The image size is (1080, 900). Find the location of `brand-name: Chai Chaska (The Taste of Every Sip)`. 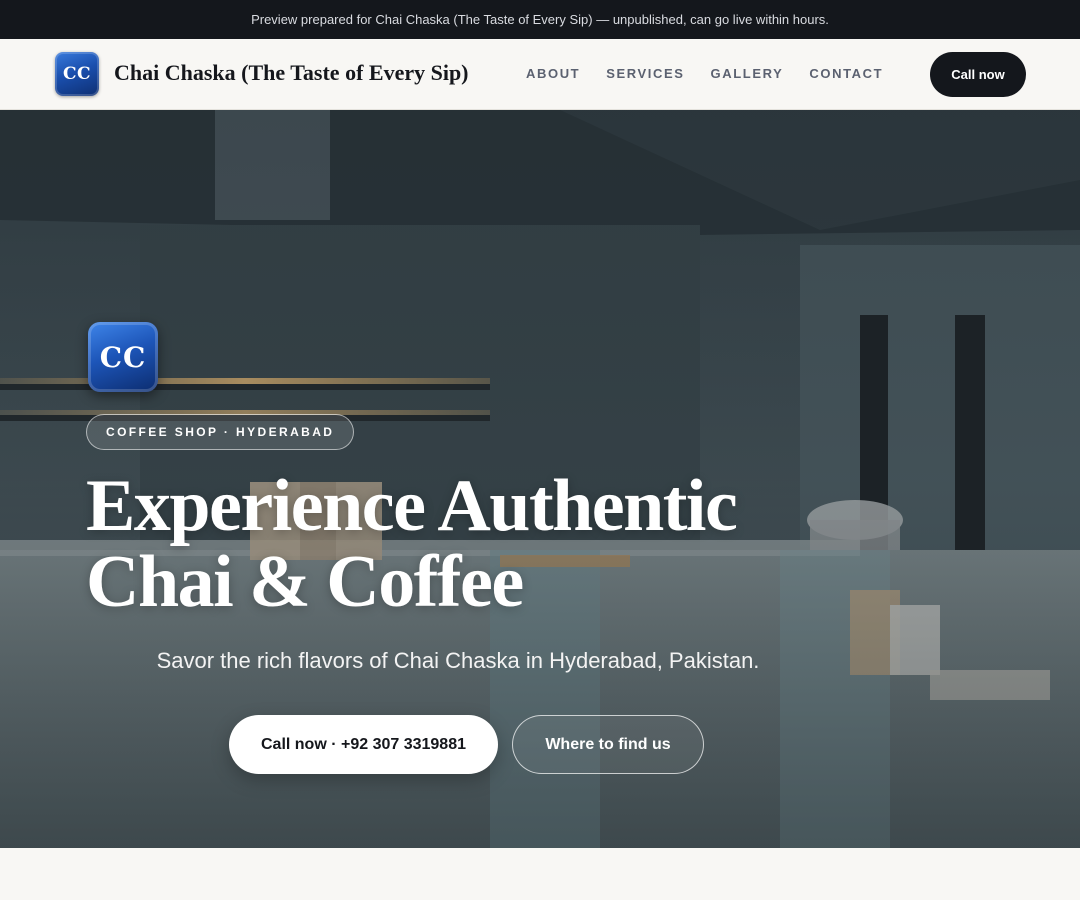

brand-name: Chai Chaska (The Taste of Every Sip) is located at coordinates (291, 73).